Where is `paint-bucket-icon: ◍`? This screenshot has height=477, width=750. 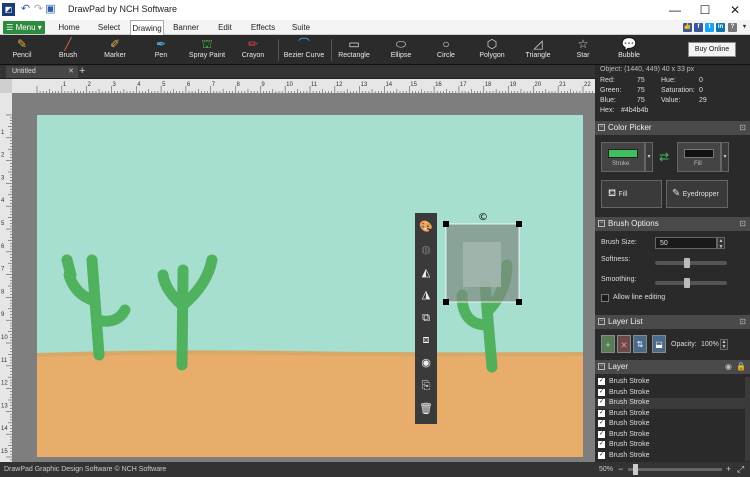
paint-bucket-icon: ◍ is located at coordinates (426, 250).